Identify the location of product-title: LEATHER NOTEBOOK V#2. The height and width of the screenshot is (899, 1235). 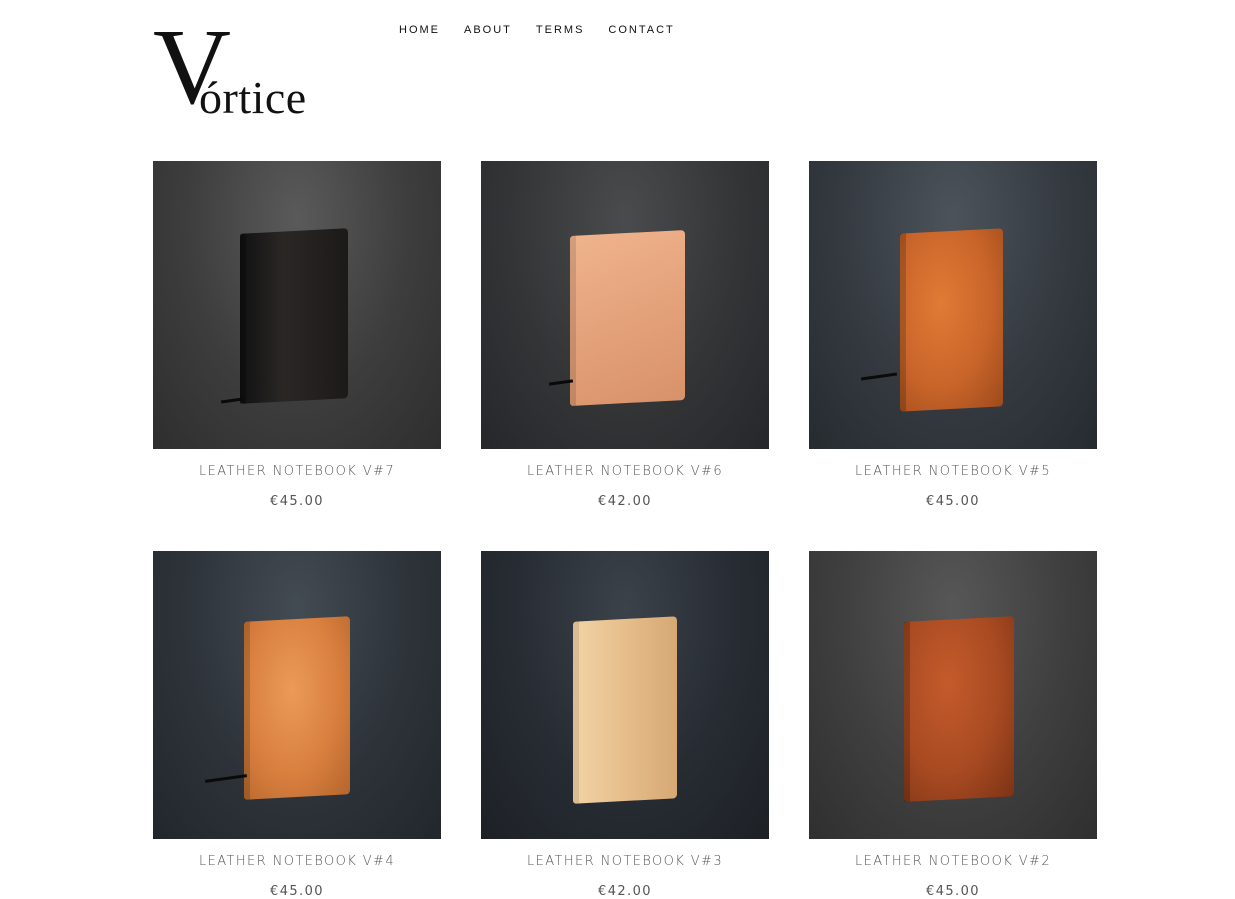
(953, 861).